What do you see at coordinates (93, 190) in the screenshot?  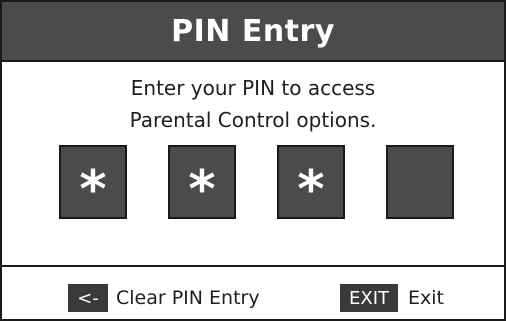 I see `pin-digit-1-mask: *` at bounding box center [93, 190].